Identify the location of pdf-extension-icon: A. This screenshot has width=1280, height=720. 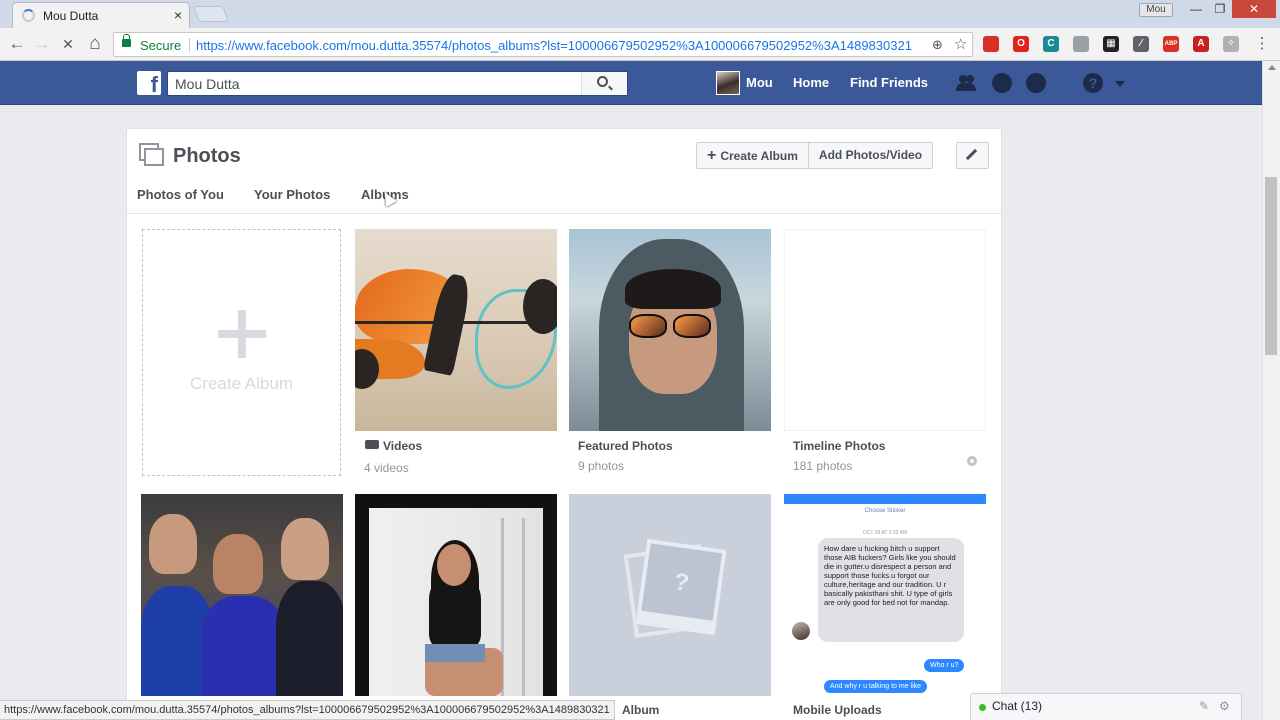
(1201, 44).